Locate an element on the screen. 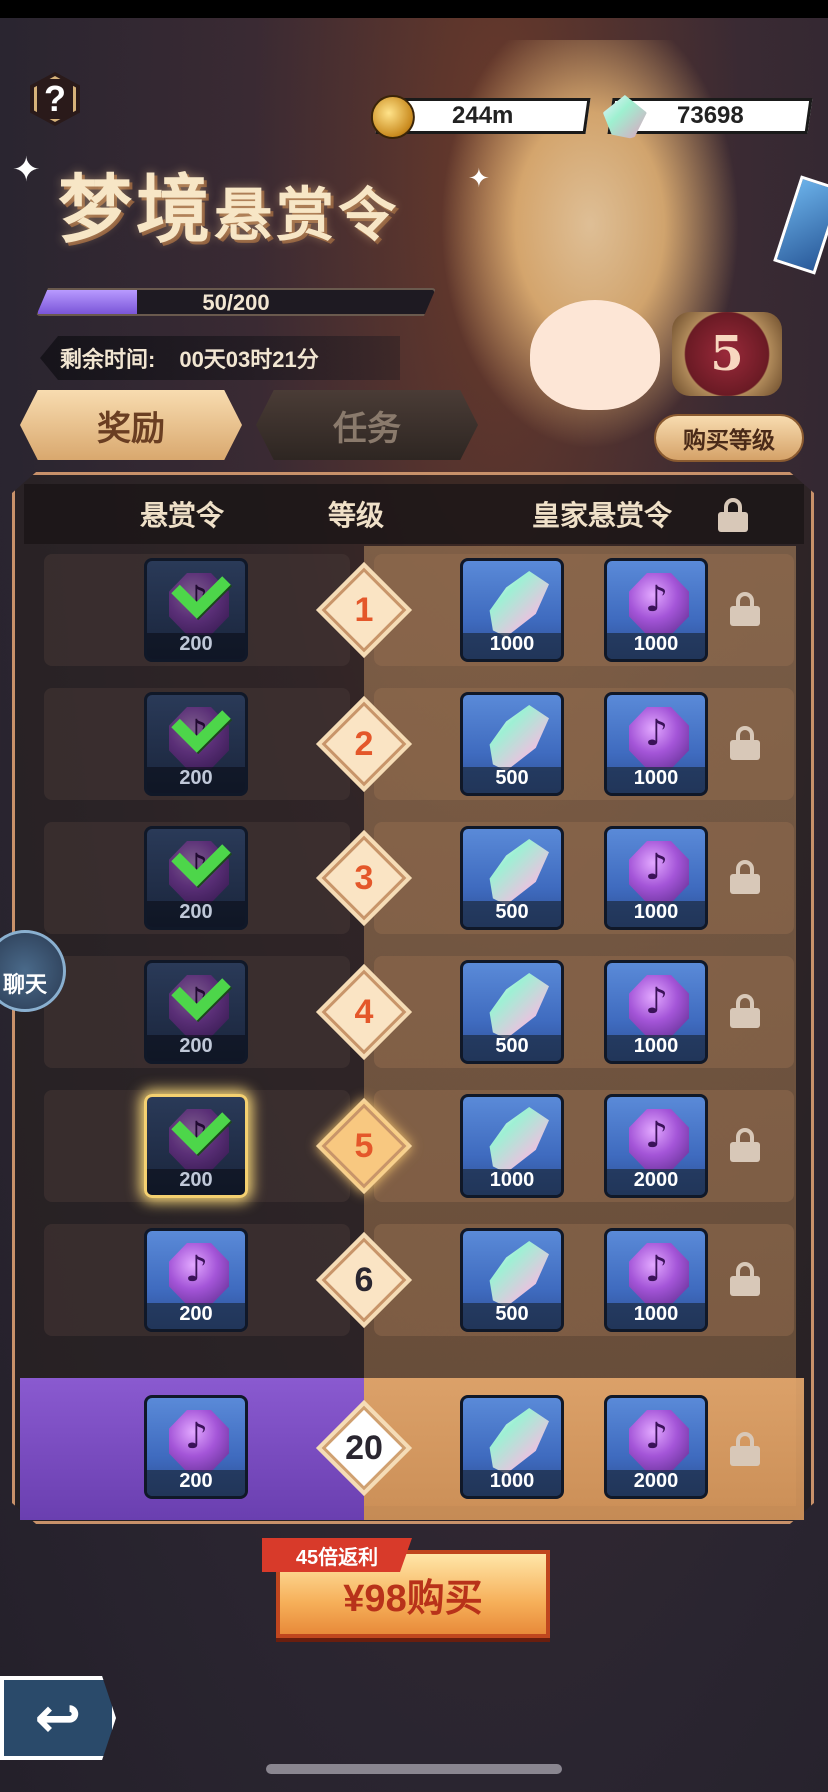 Image resolution: width=828 pixels, height=1792 pixels. rebate-tag: 45倍返利 is located at coordinates (337, 1555).